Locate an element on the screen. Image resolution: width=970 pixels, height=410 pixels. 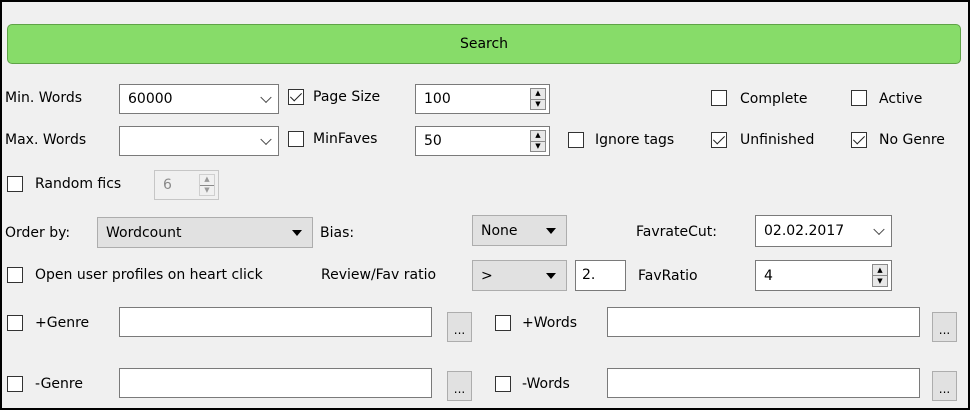
random-fics-label: Random fics is located at coordinates (78, 184).